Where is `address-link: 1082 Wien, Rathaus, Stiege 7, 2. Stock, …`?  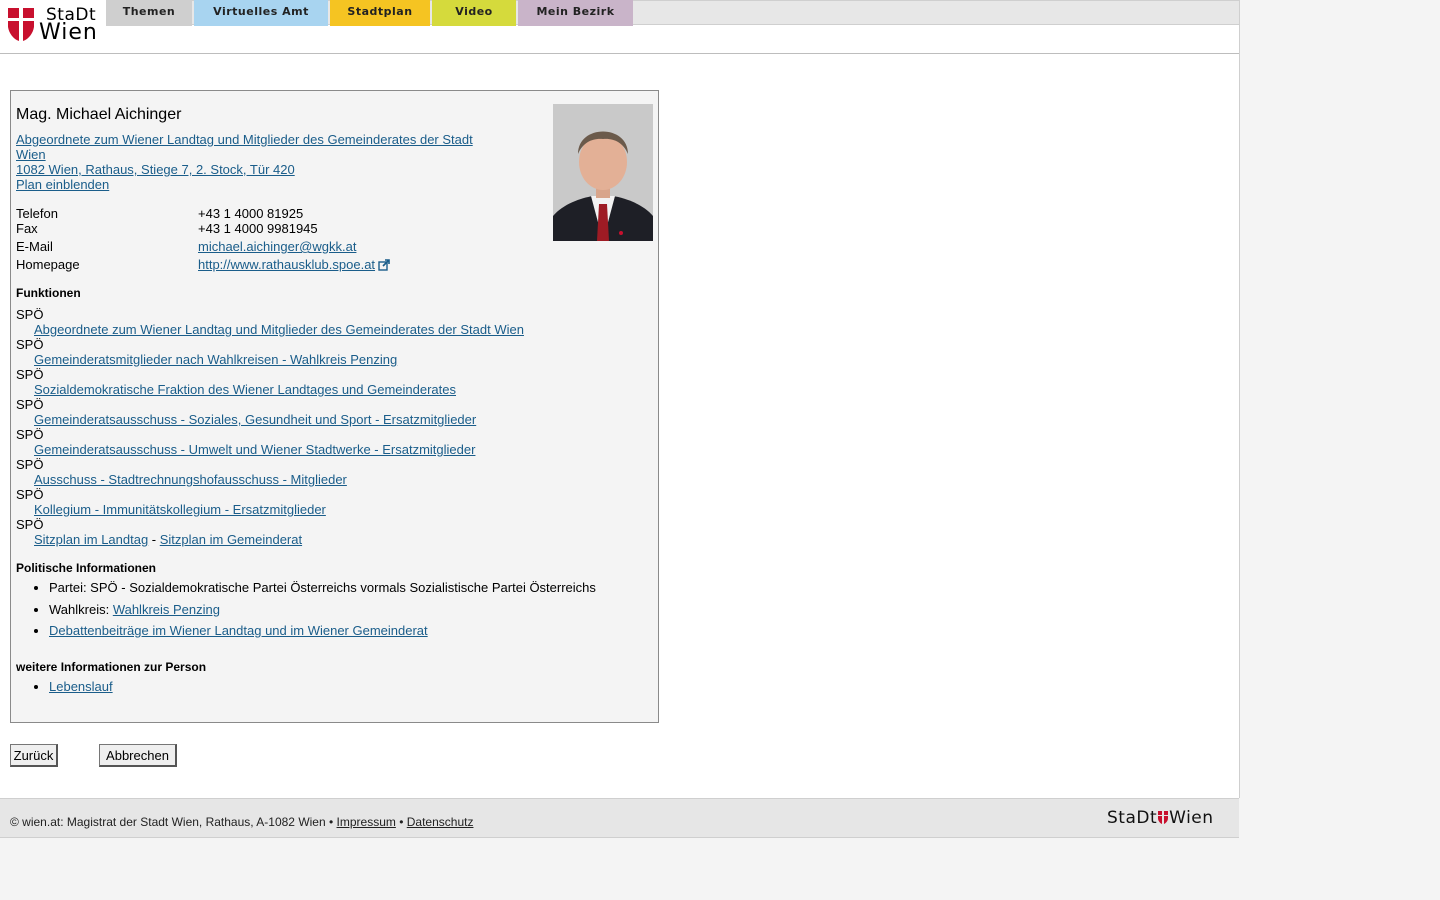 address-link: 1082 Wien, Rathaus, Stiege 7, 2. Stock, … is located at coordinates (155, 169).